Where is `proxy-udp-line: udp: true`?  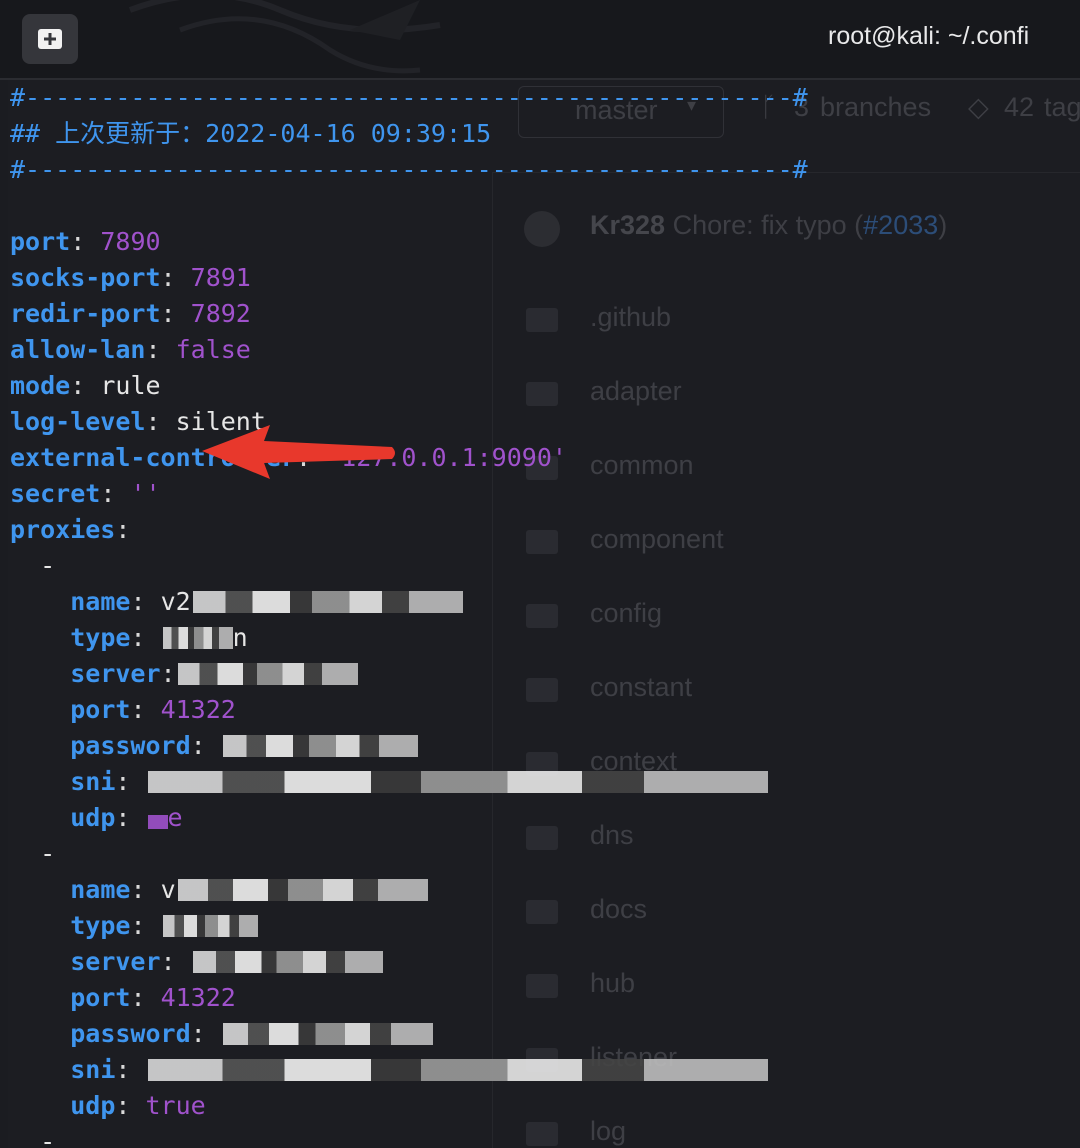
proxy-udp-line: udp: true is located at coordinates (409, 1106).